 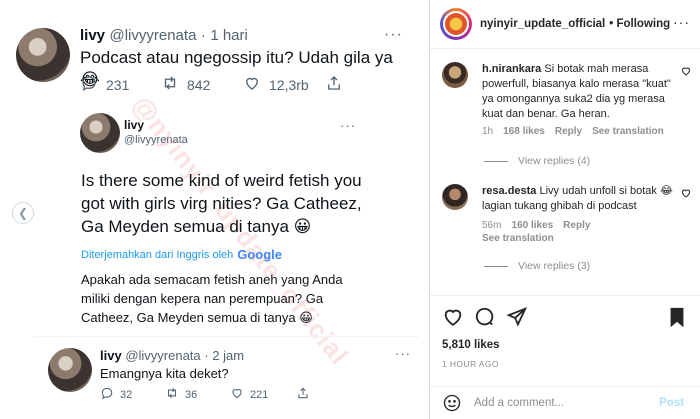 I want to click on add-comment-bar: Post, so click(x=565, y=402).